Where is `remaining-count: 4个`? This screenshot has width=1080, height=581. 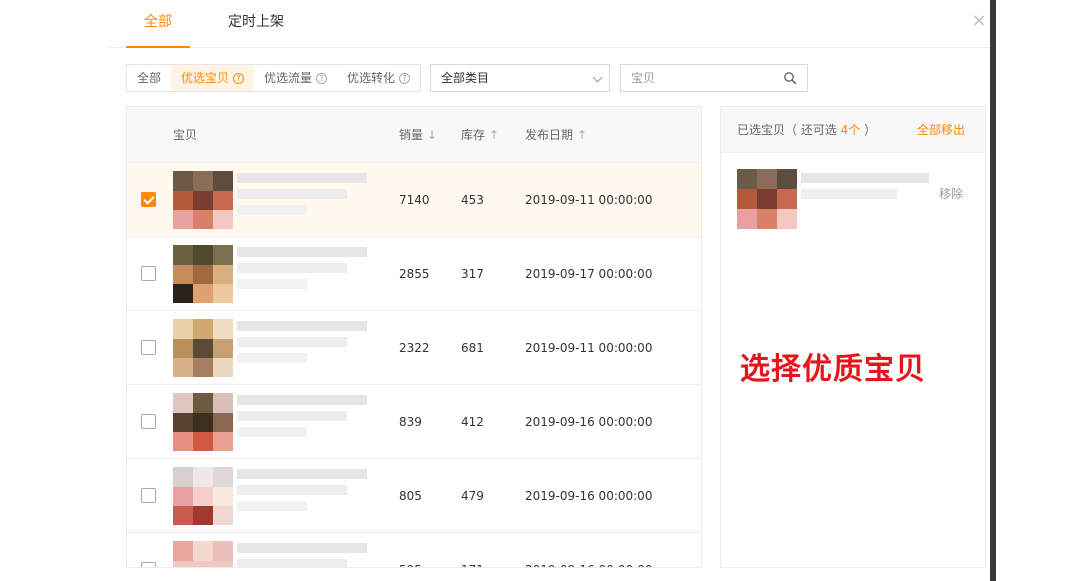
remaining-count: 4个 is located at coordinates (850, 130).